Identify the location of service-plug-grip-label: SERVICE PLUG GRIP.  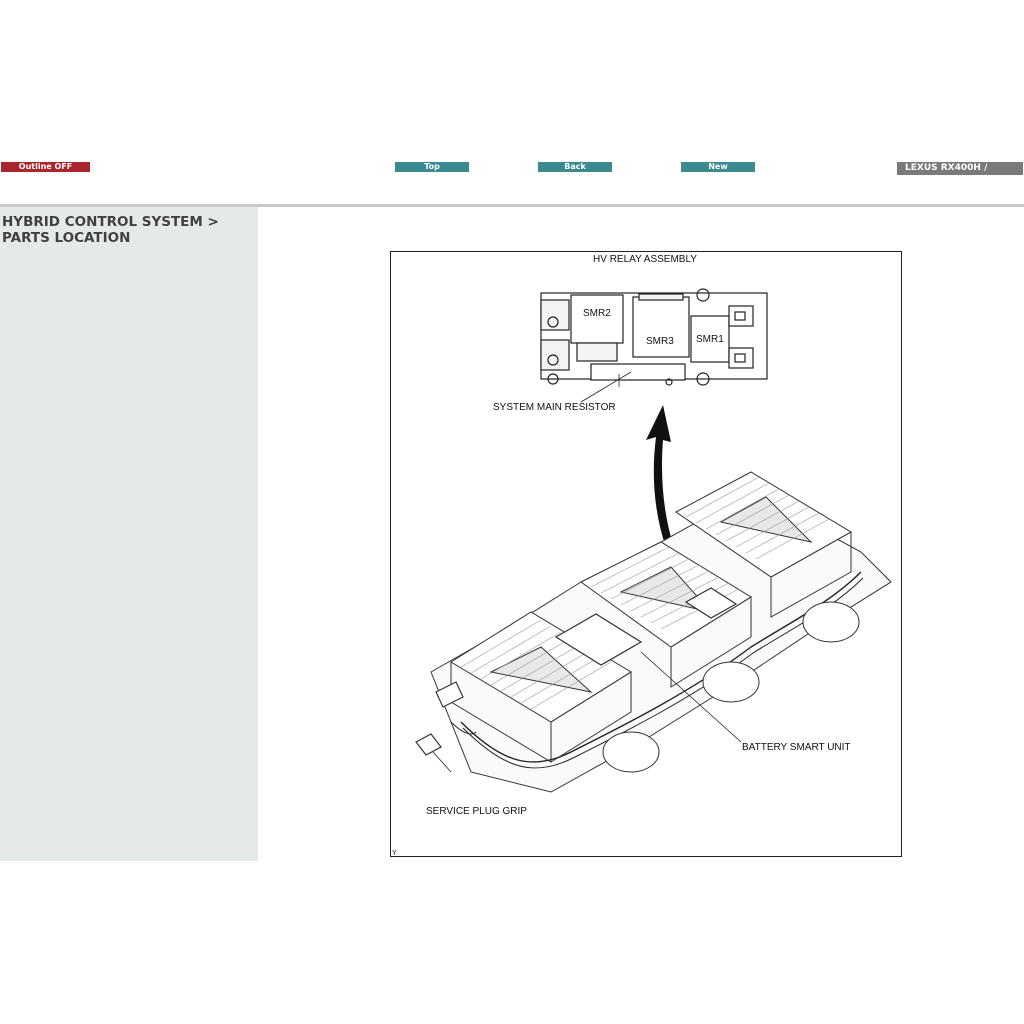
(476, 811).